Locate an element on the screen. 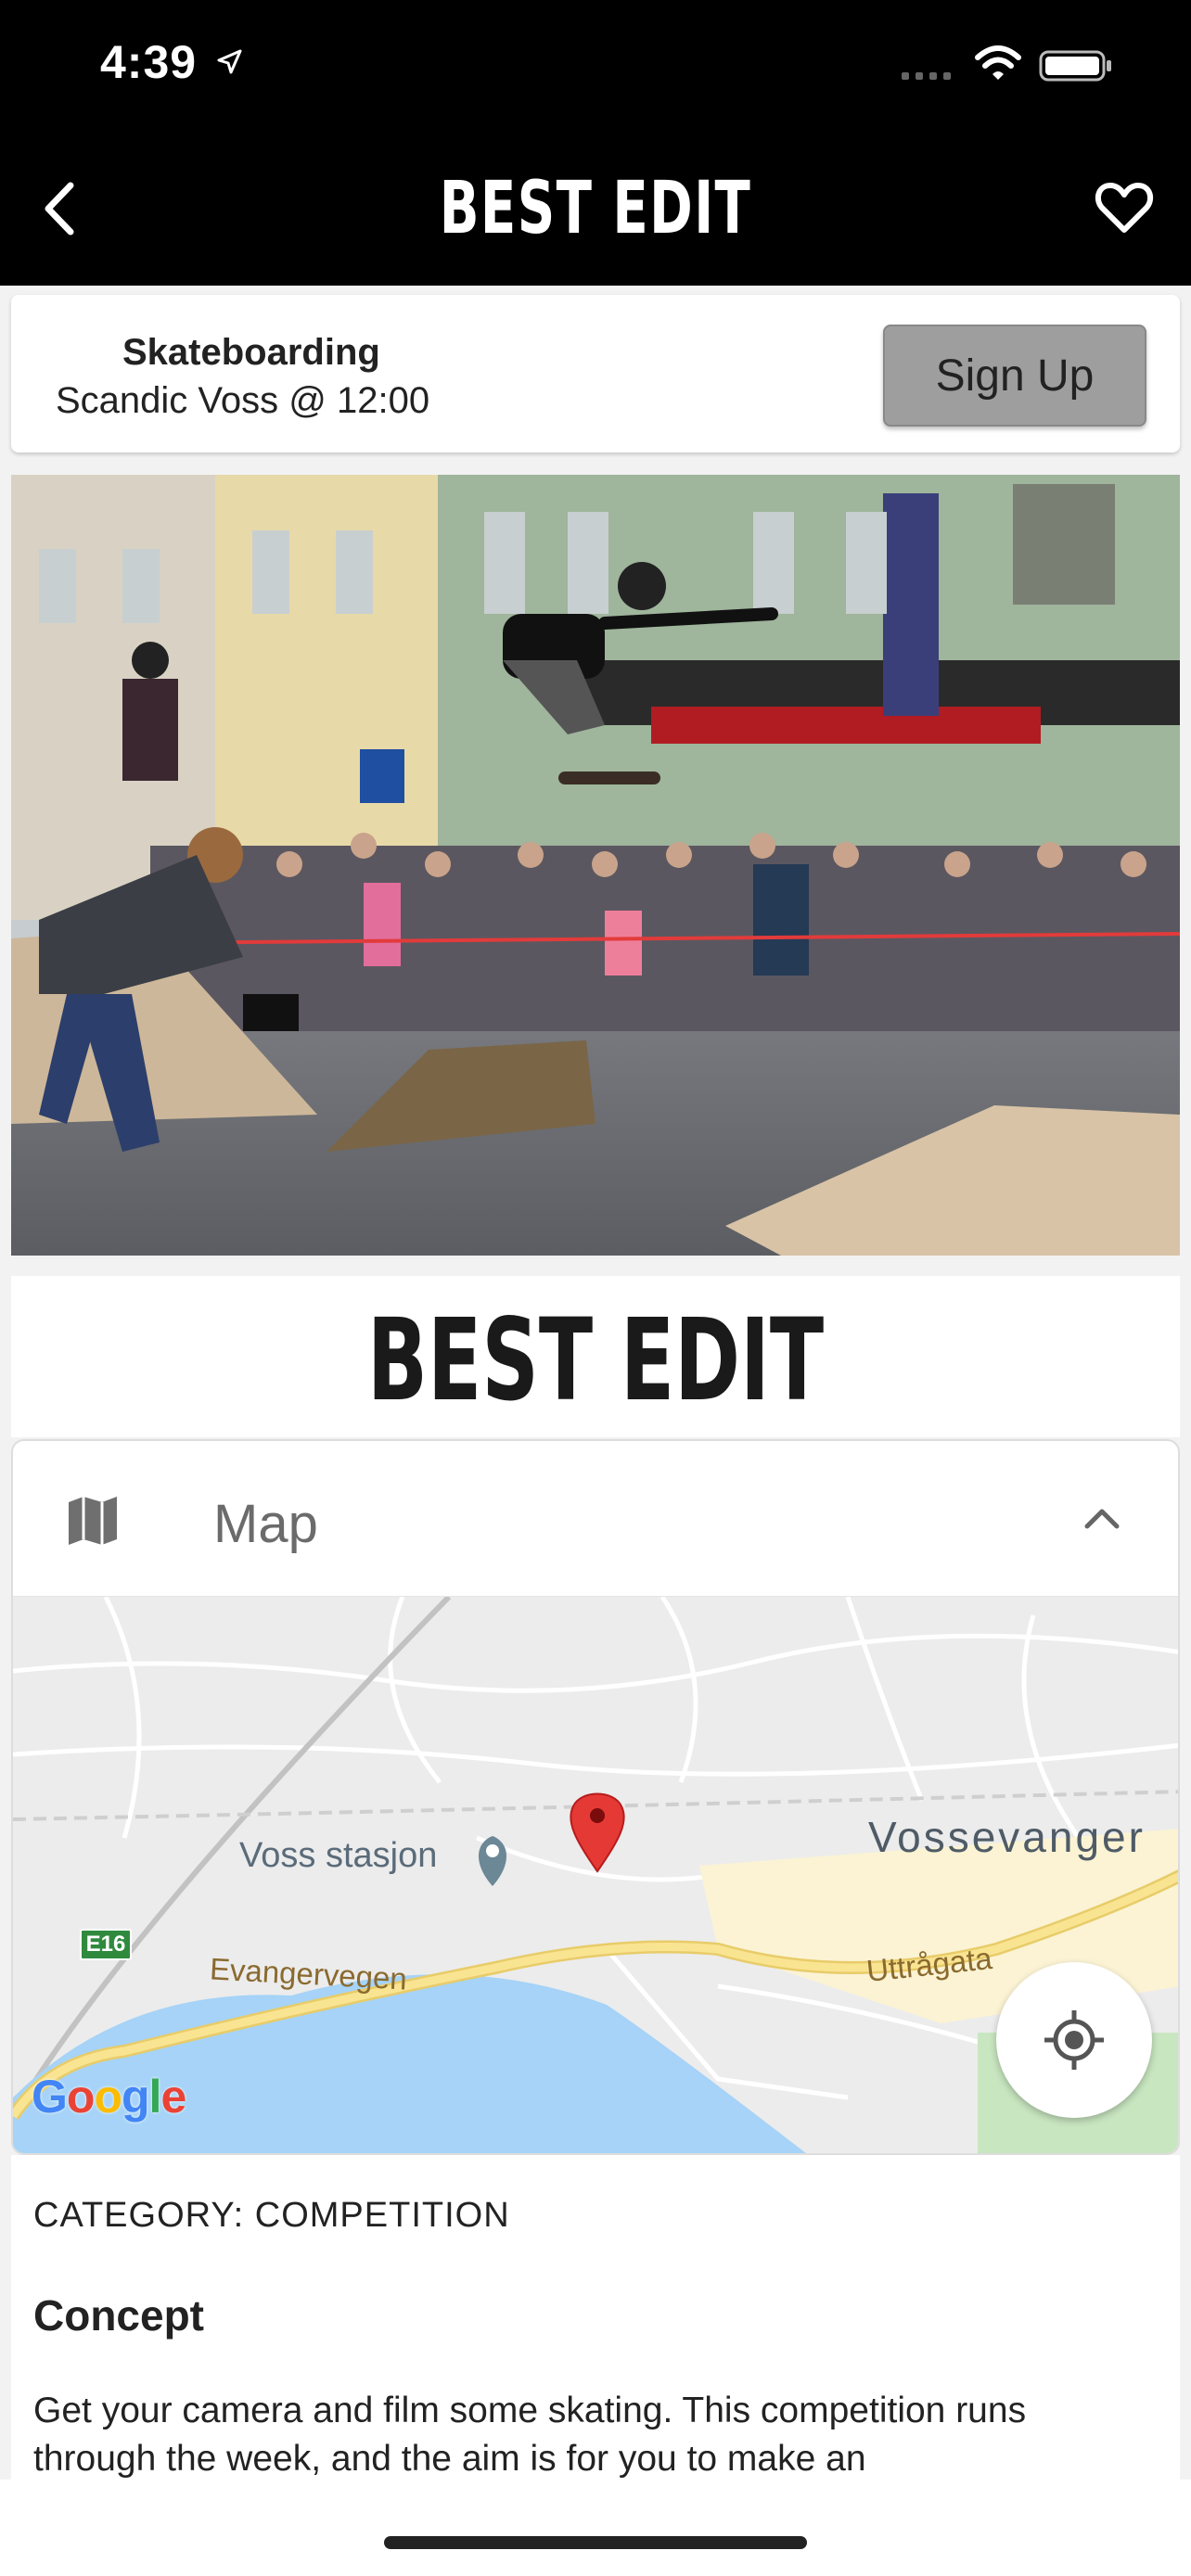 The image size is (1191, 2576). battery-icon is located at coordinates (1075, 66).